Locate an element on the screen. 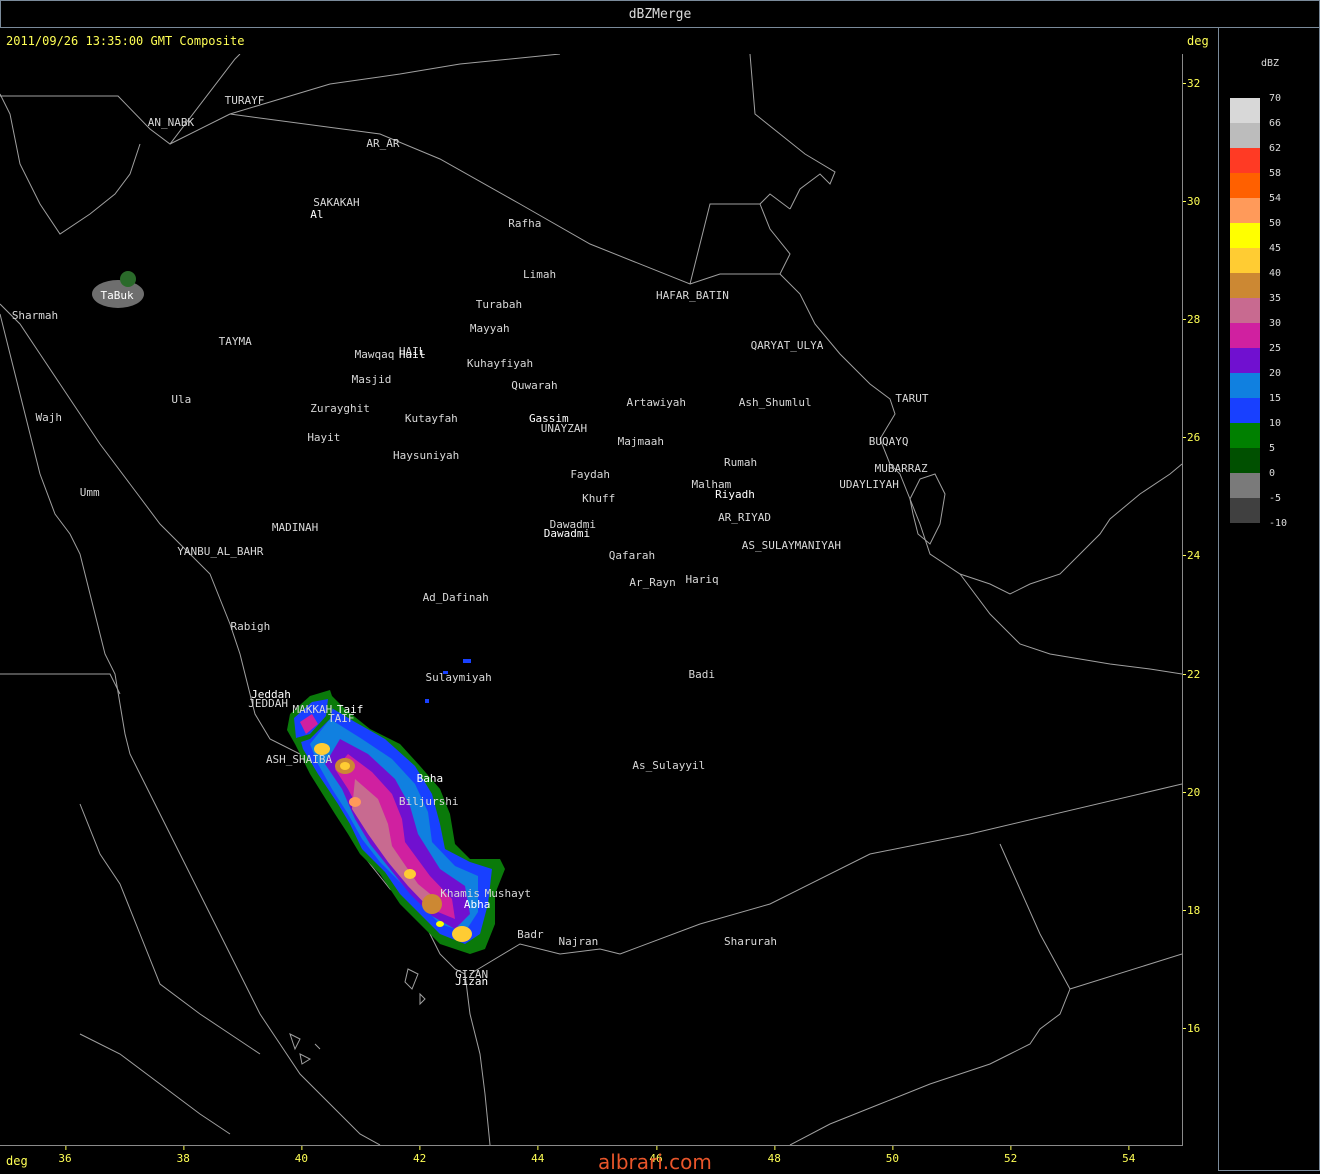 This screenshot has height=1174, width=1320. city-label: MUBARRAZ is located at coordinates (901, 468).